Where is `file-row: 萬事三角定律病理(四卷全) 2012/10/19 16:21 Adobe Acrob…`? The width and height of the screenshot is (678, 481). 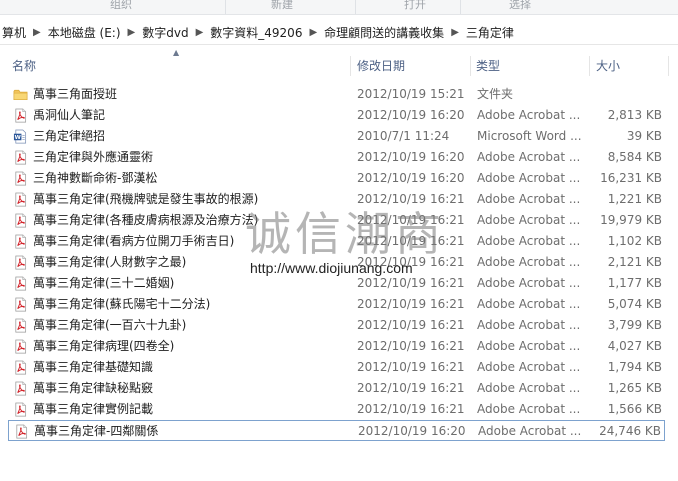 file-row: 萬事三角定律病理(四卷全) 2012/10/19 16:21 Adobe Acrob… is located at coordinates (336, 346).